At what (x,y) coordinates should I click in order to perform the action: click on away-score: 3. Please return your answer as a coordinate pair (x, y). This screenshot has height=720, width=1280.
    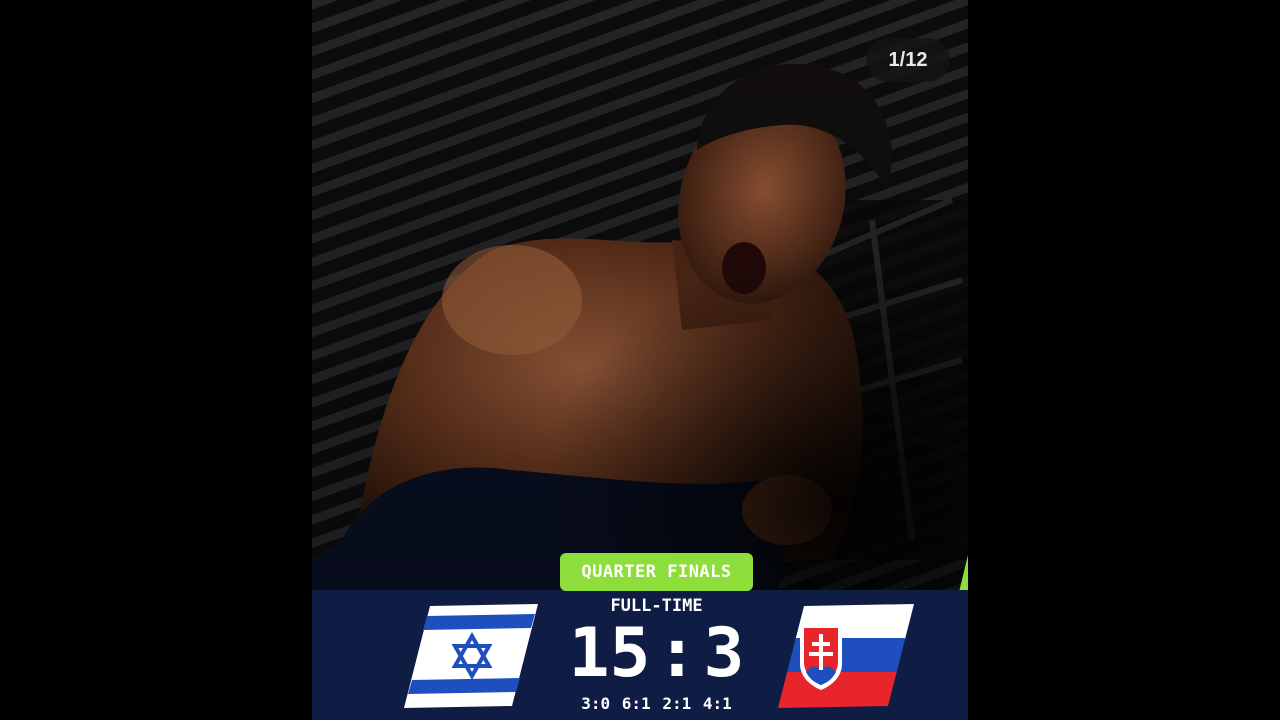
    Looking at the image, I should click on (724, 653).